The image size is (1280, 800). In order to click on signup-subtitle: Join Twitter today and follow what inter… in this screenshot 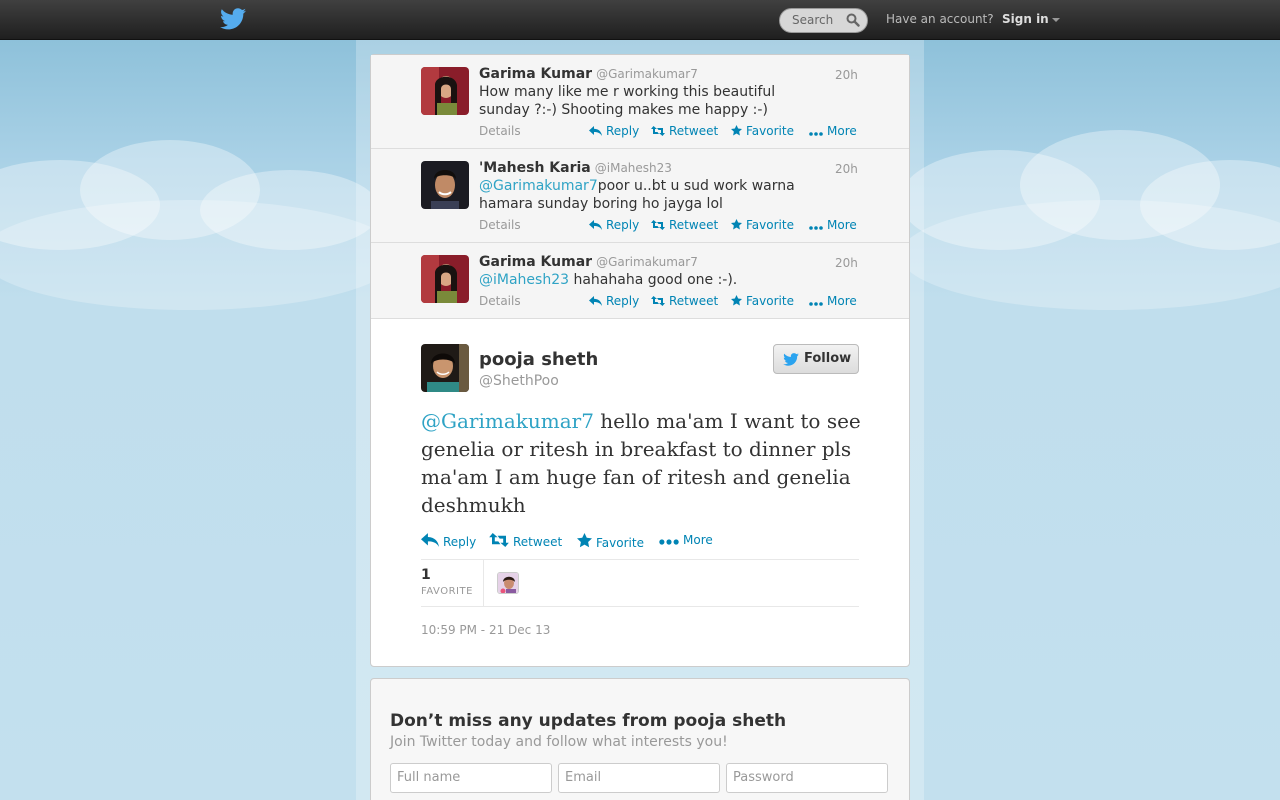, I will do `click(559, 742)`.